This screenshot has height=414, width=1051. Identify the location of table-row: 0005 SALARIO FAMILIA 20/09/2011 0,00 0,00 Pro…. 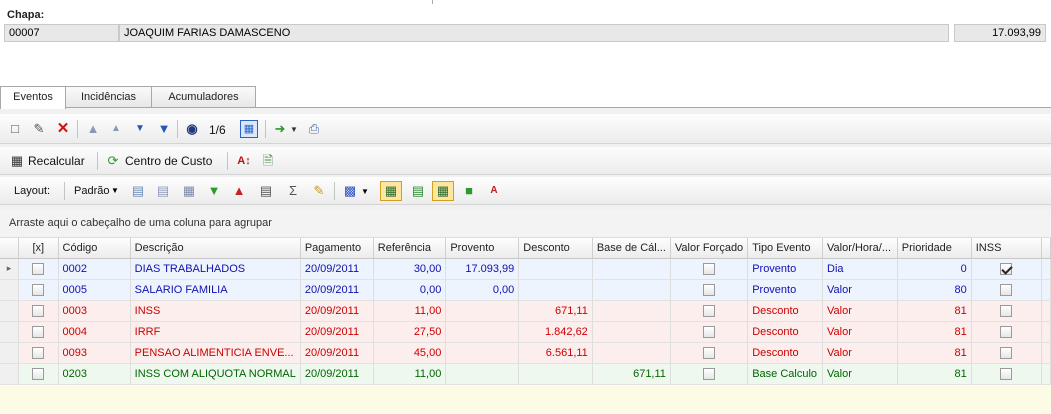
(525, 290).